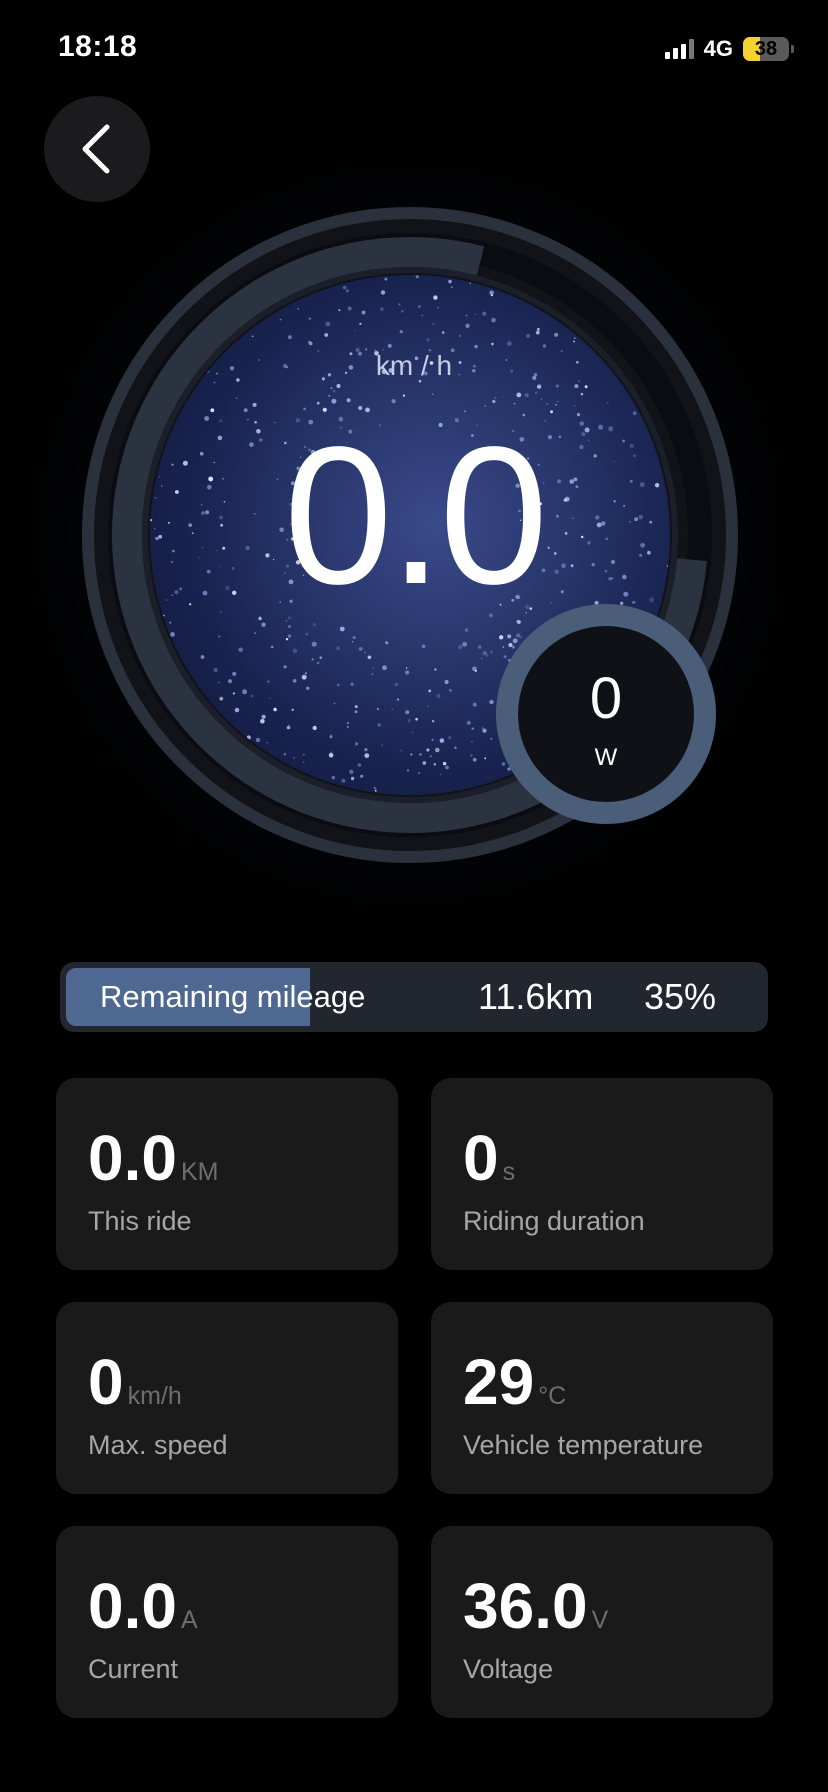 This screenshot has height=1792, width=828. I want to click on back-button, so click(97, 149).